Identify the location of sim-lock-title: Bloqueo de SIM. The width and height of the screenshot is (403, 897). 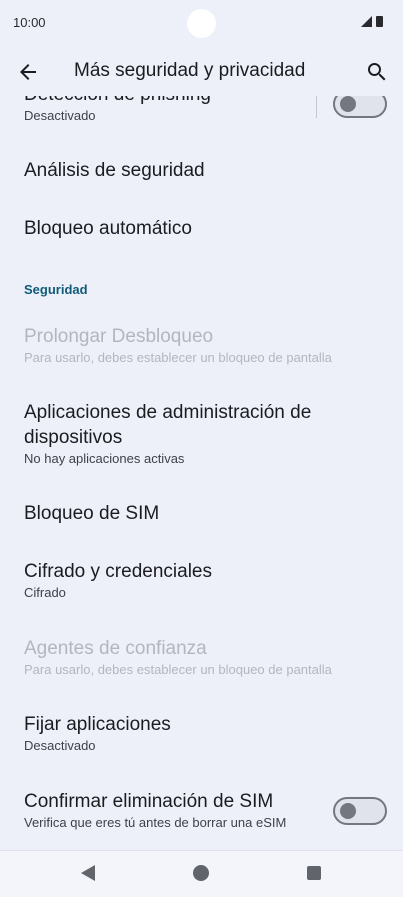
(92, 513).